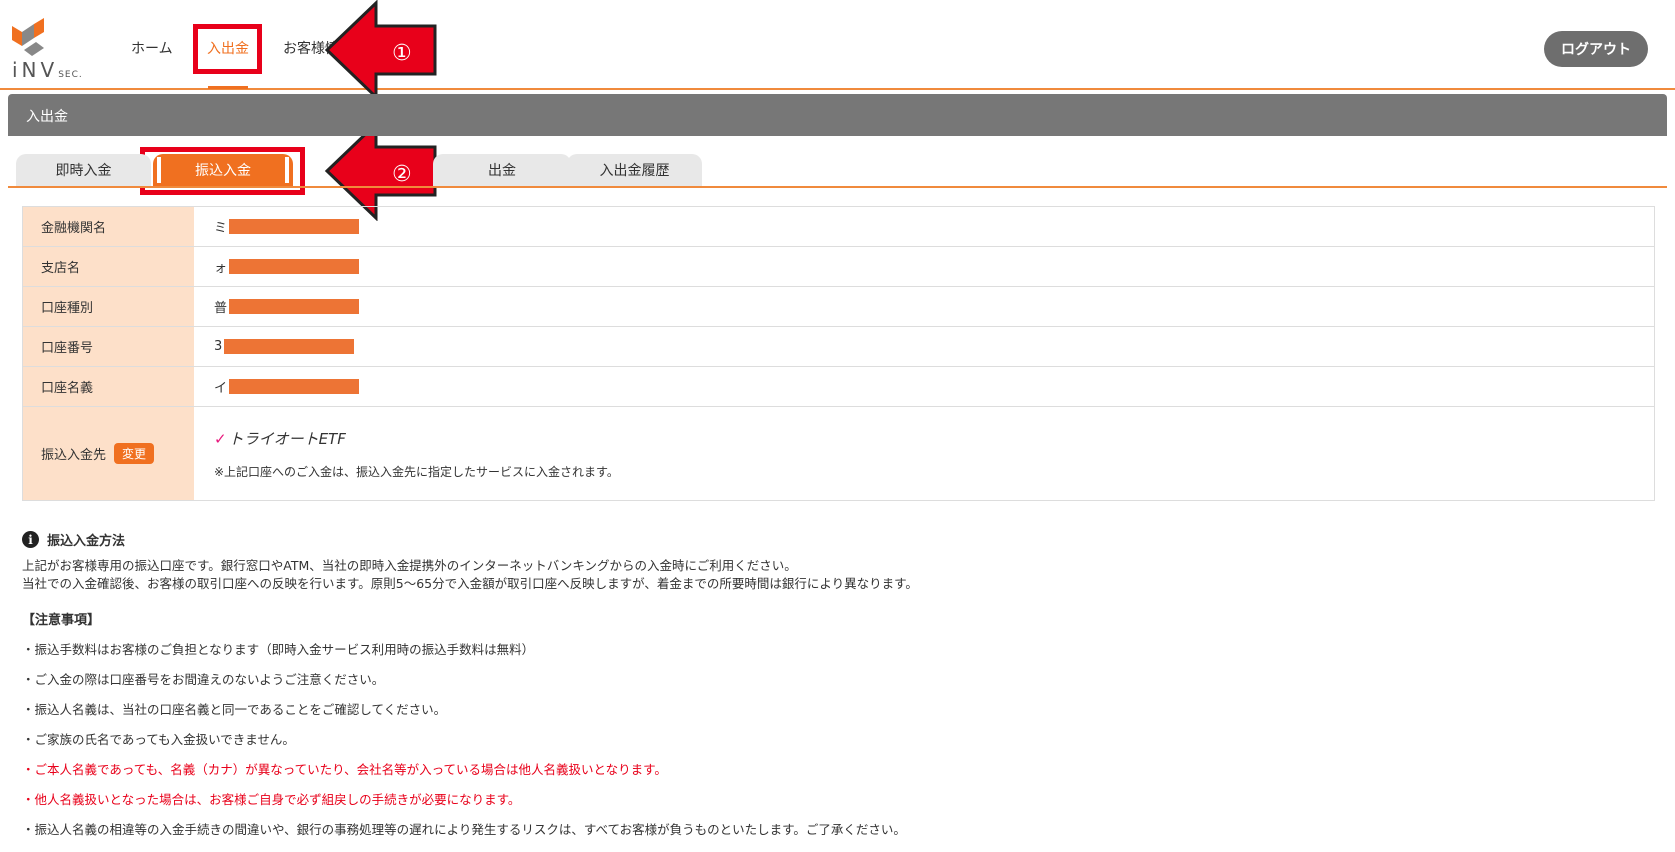 The width and height of the screenshot is (1675, 852). I want to click on row-value: 普, so click(924, 306).